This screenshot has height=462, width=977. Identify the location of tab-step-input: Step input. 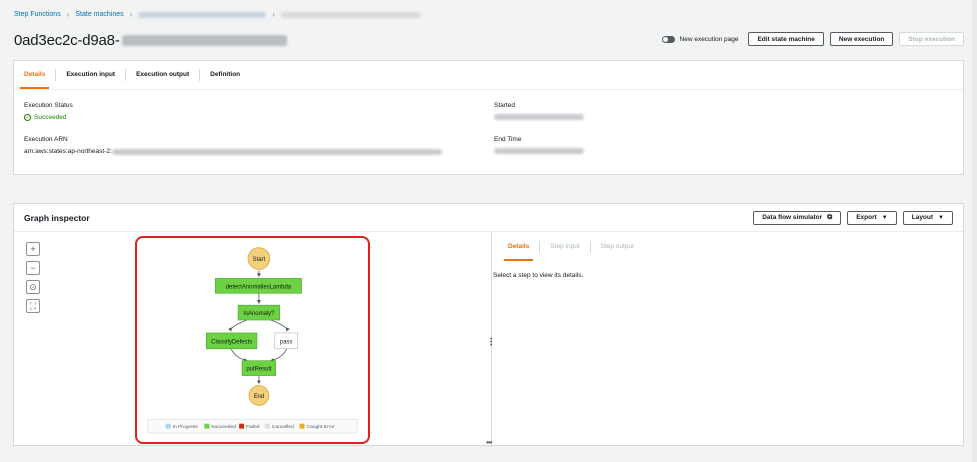
(565, 247).